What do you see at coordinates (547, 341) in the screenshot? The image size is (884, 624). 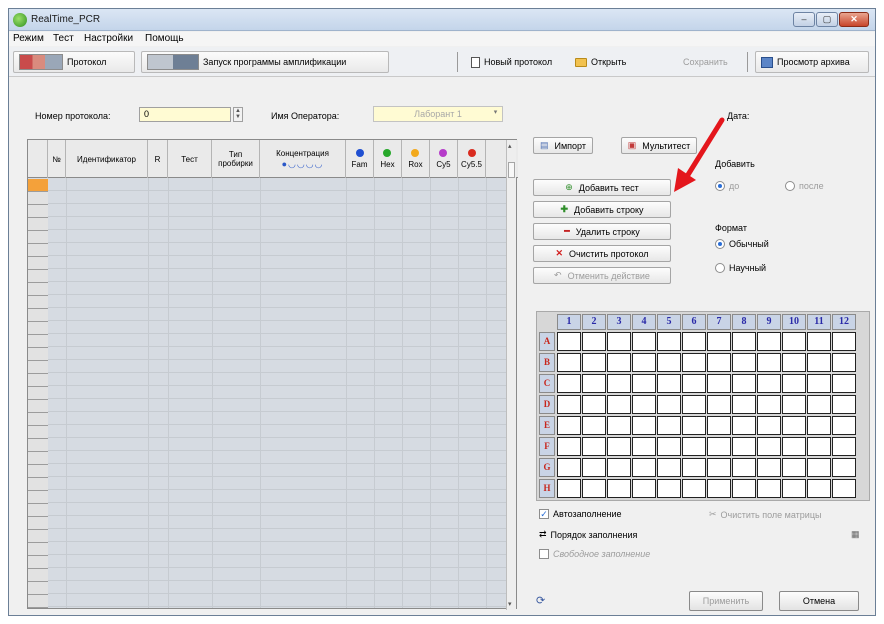 I see `plate-row-header: A` at bounding box center [547, 341].